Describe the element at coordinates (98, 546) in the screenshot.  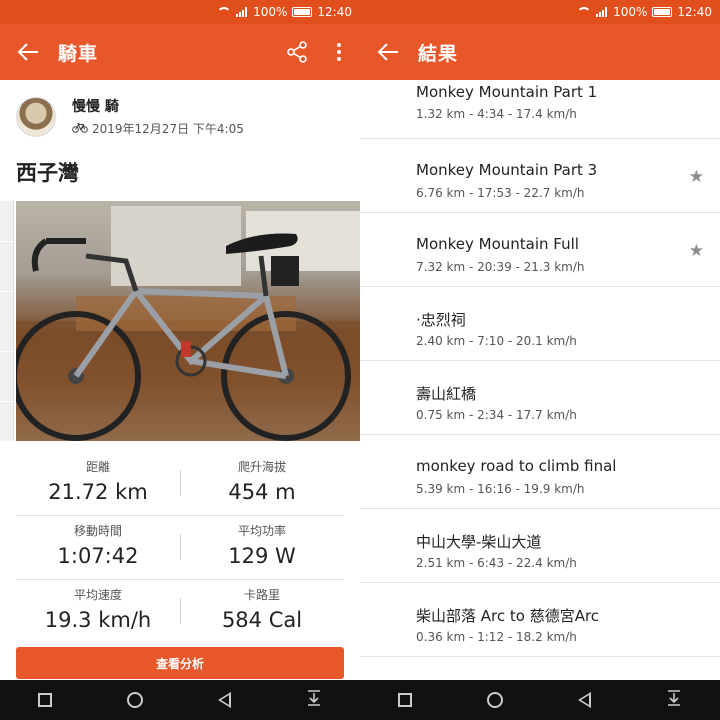
I see `stat-moving-time: 移動時間 1:07:42` at that location.